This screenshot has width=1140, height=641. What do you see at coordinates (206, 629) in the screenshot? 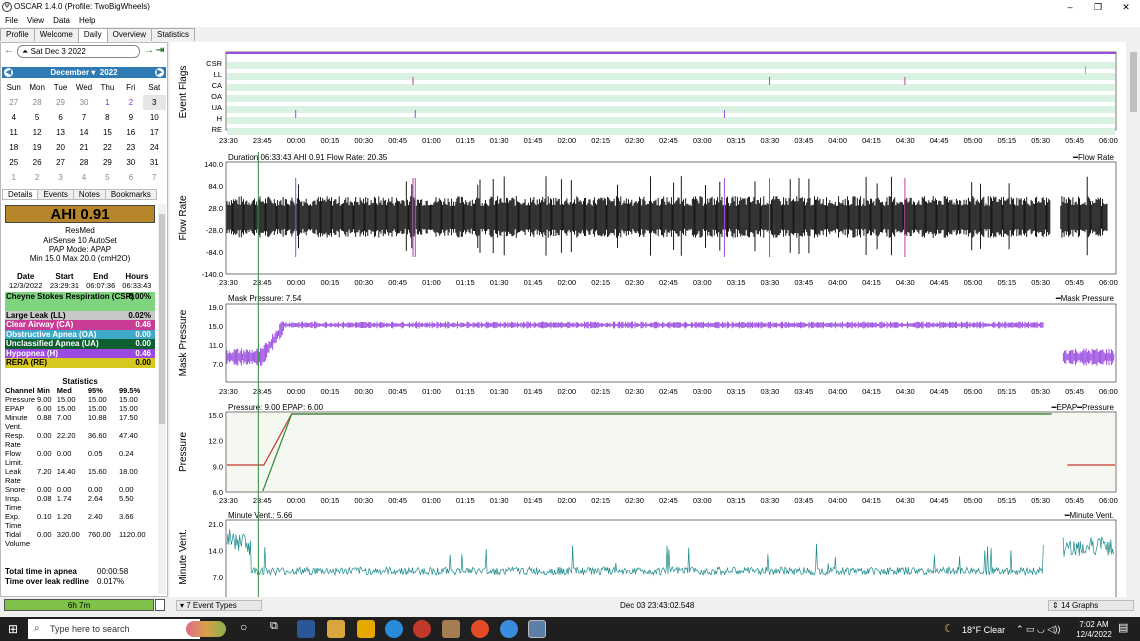
I see `search-highlight-icon` at bounding box center [206, 629].